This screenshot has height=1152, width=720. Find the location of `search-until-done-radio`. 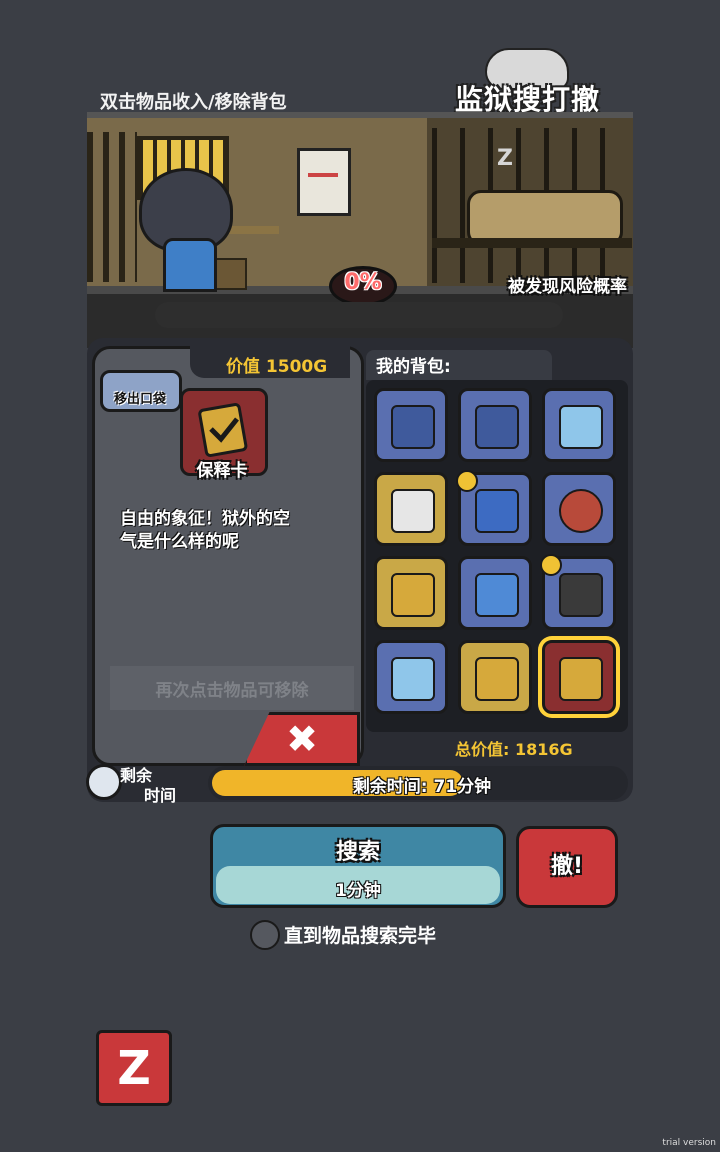

search-until-done-radio is located at coordinates (265, 935).